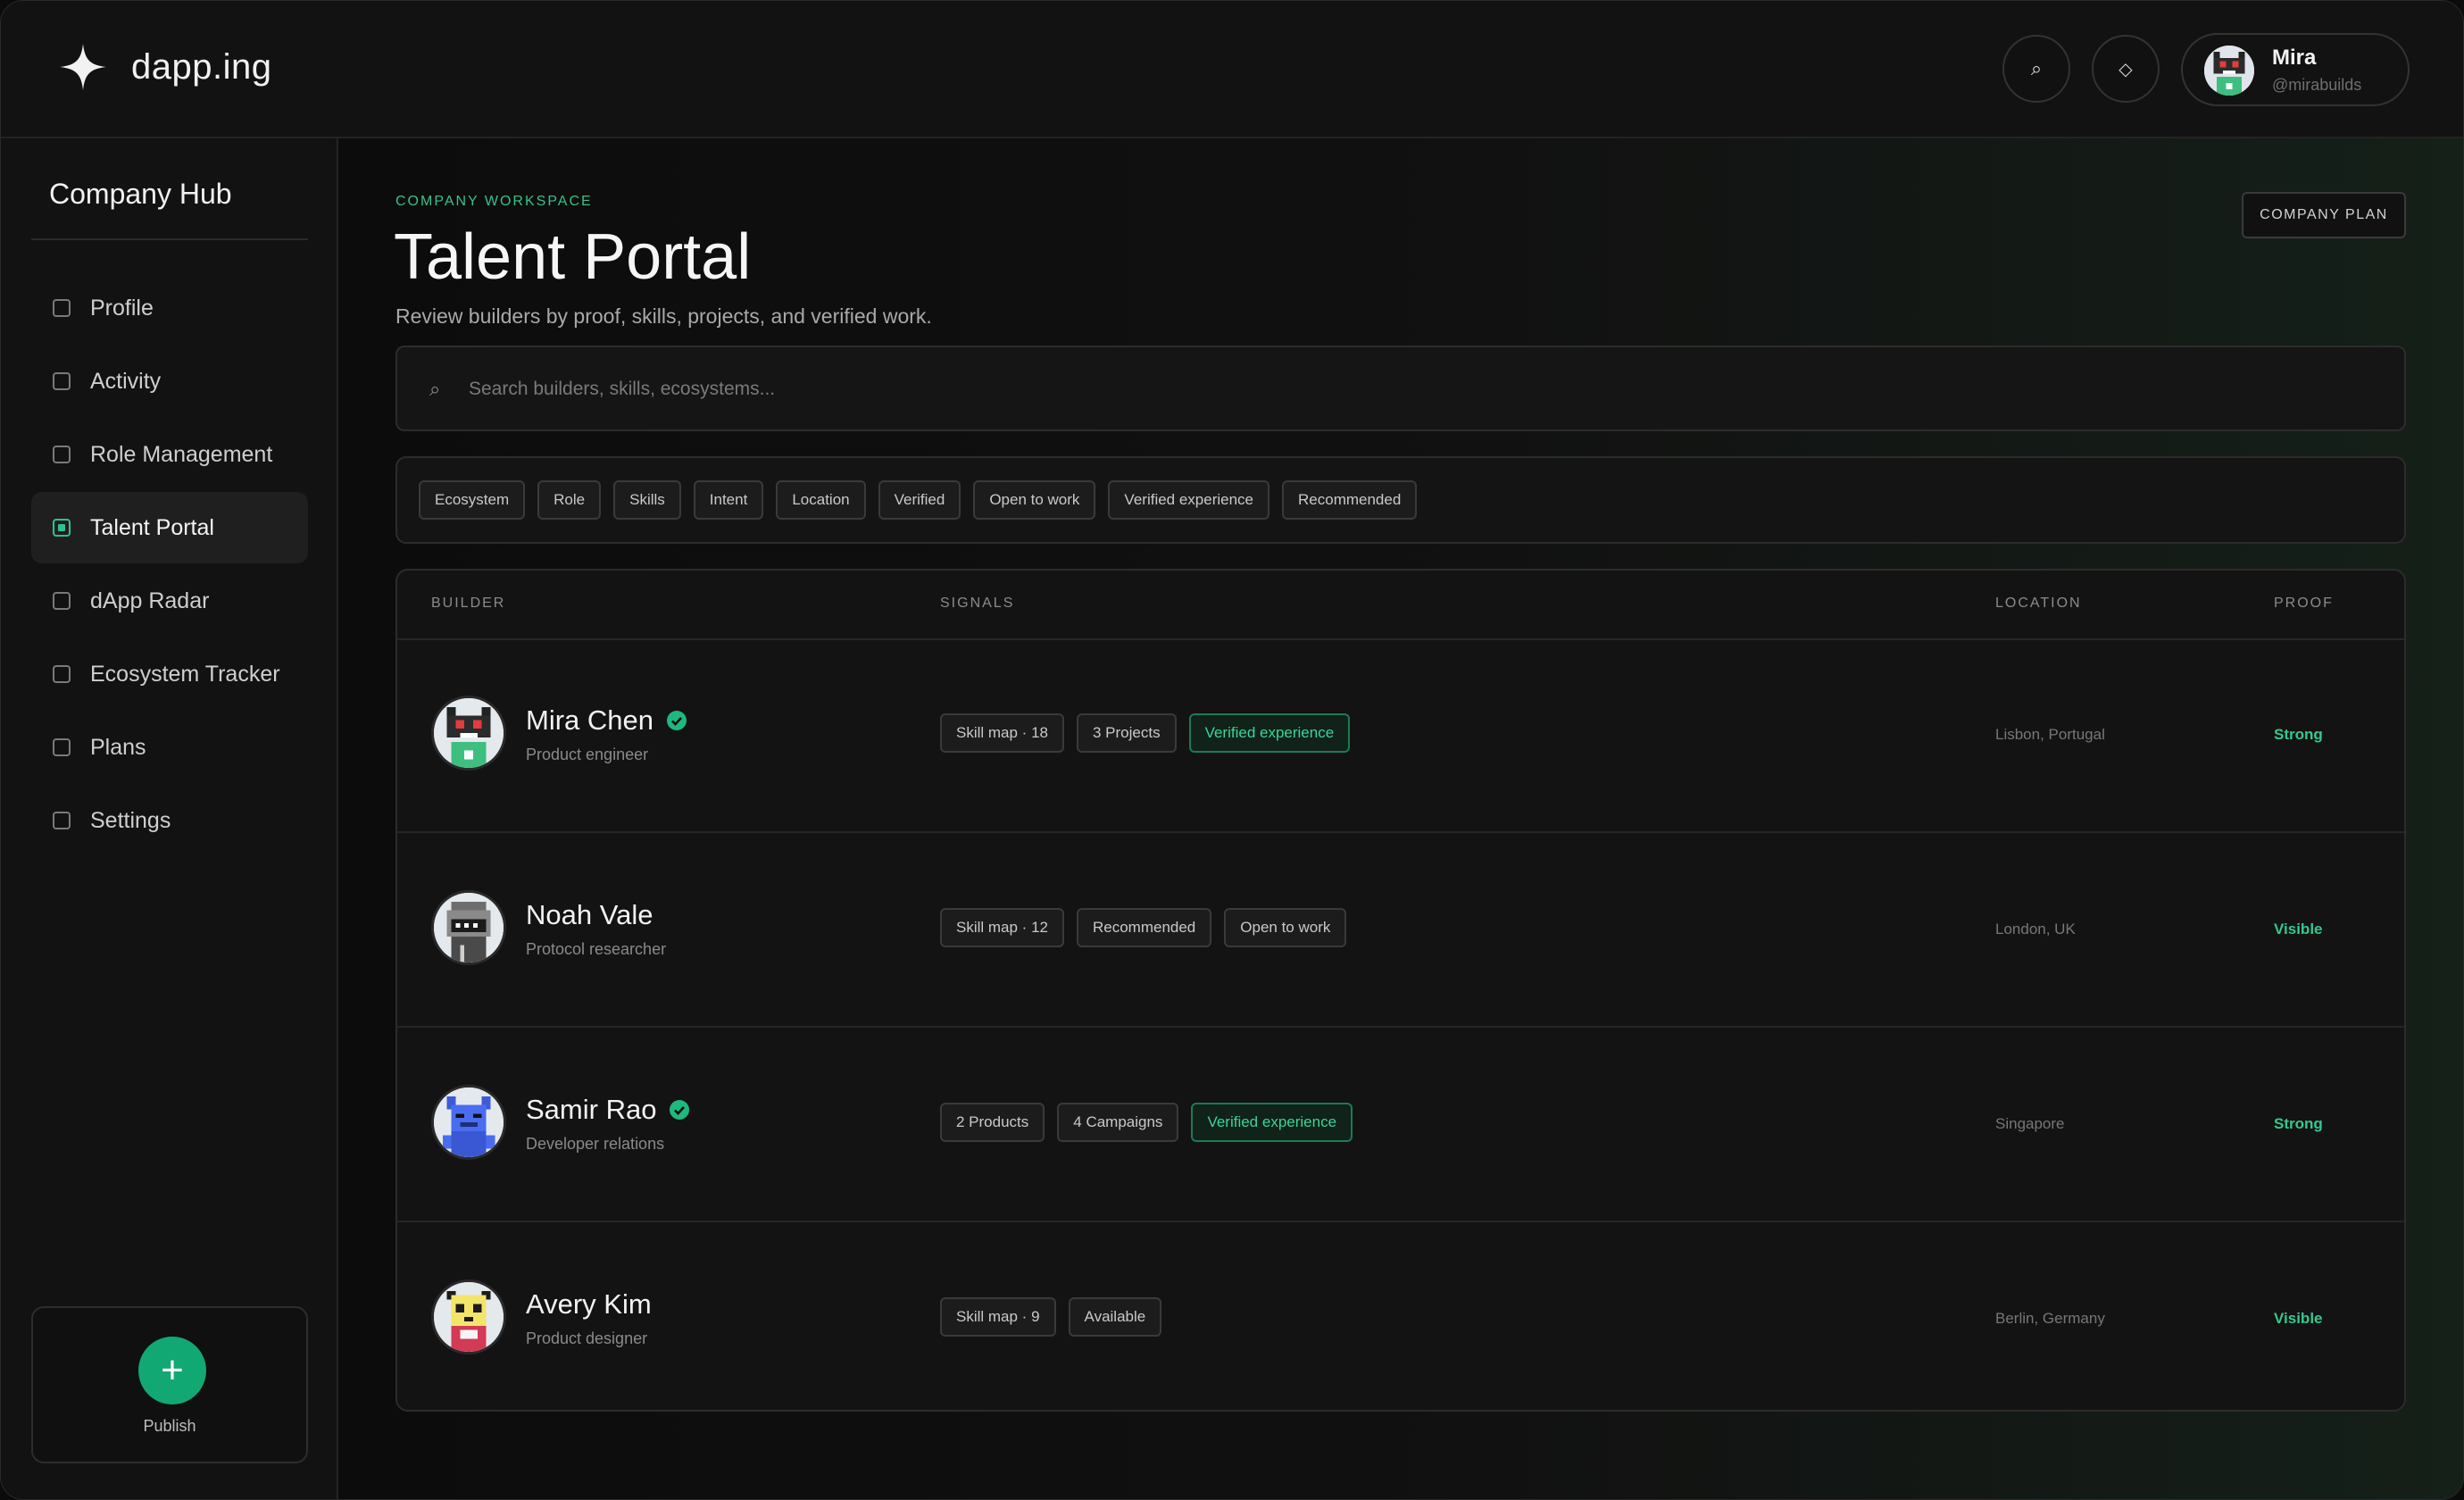 The height and width of the screenshot is (1500, 2464). I want to click on publish-button: +, so click(172, 1370).